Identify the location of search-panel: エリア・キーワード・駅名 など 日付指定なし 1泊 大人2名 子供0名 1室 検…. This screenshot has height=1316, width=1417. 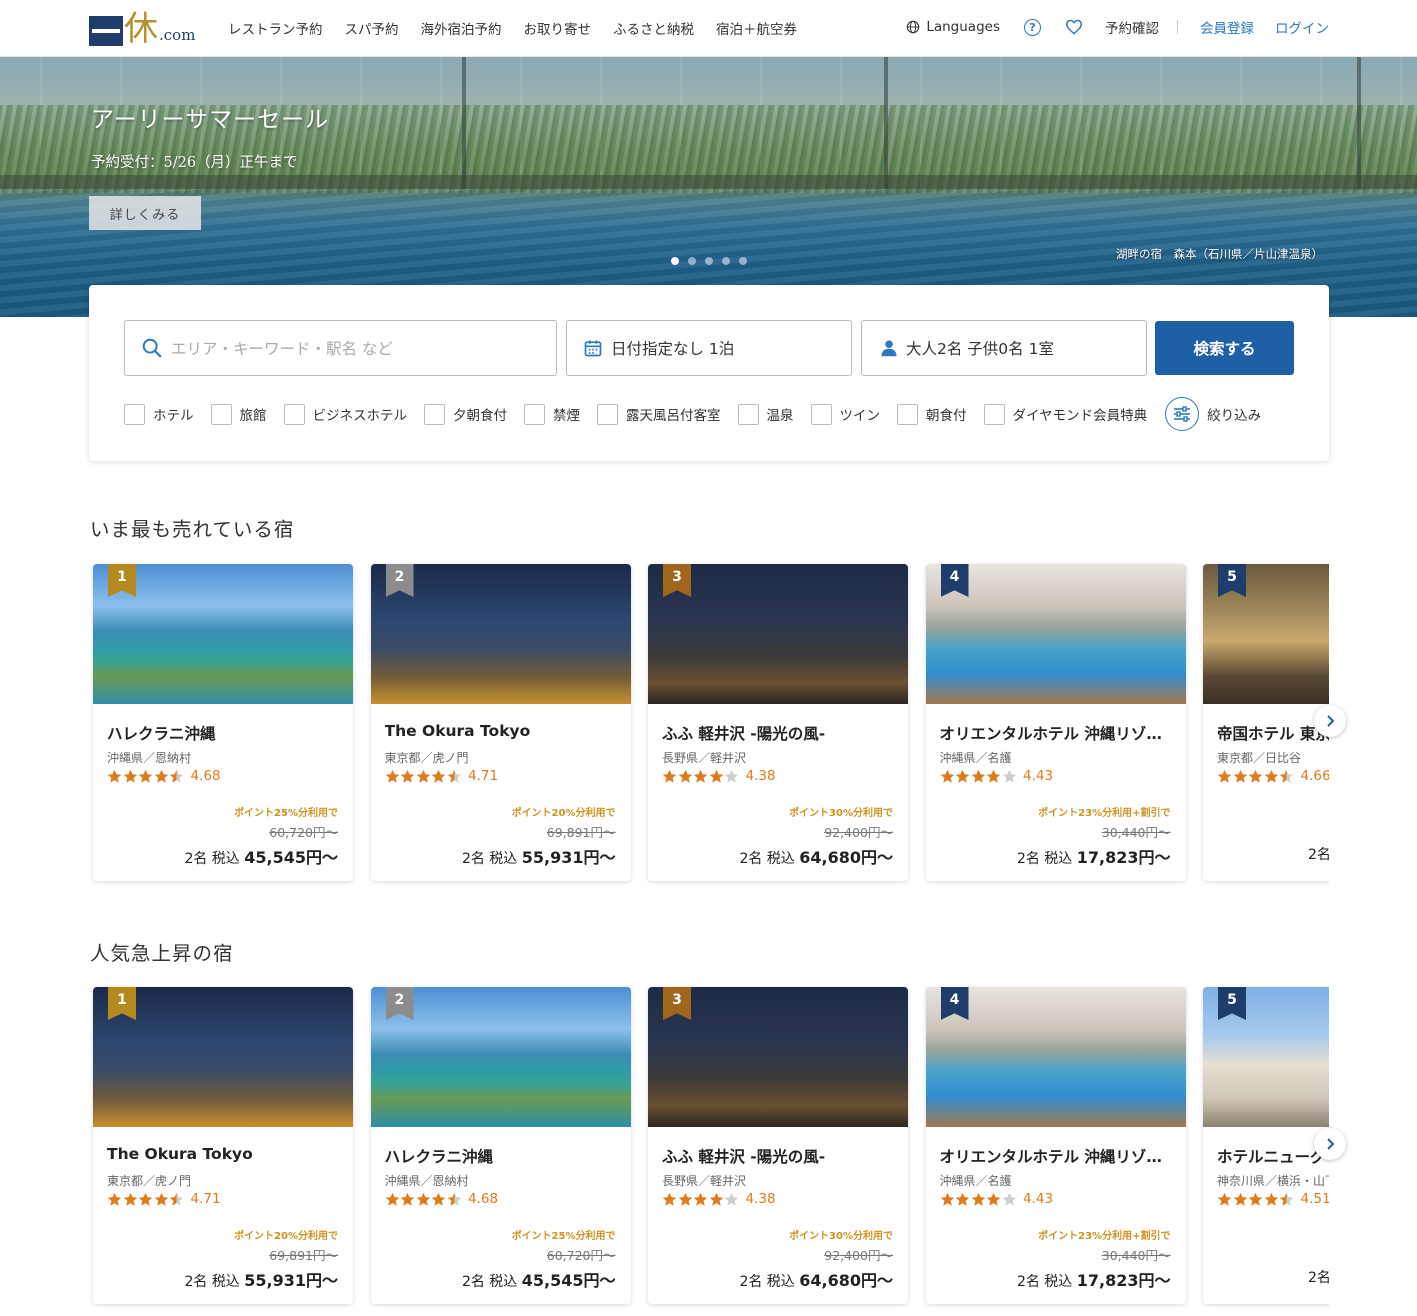
(709, 373).